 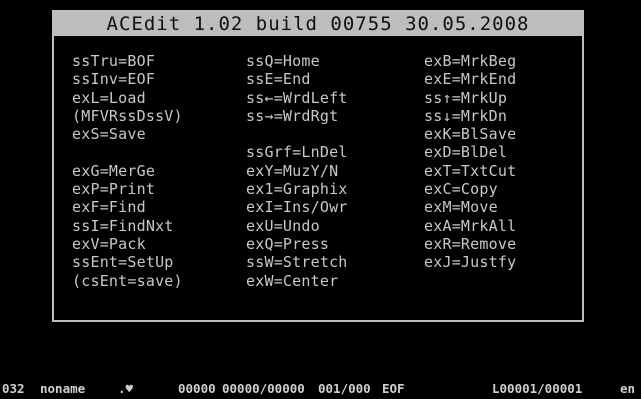 What do you see at coordinates (63, 388) in the screenshot?
I see `status-filename: noname` at bounding box center [63, 388].